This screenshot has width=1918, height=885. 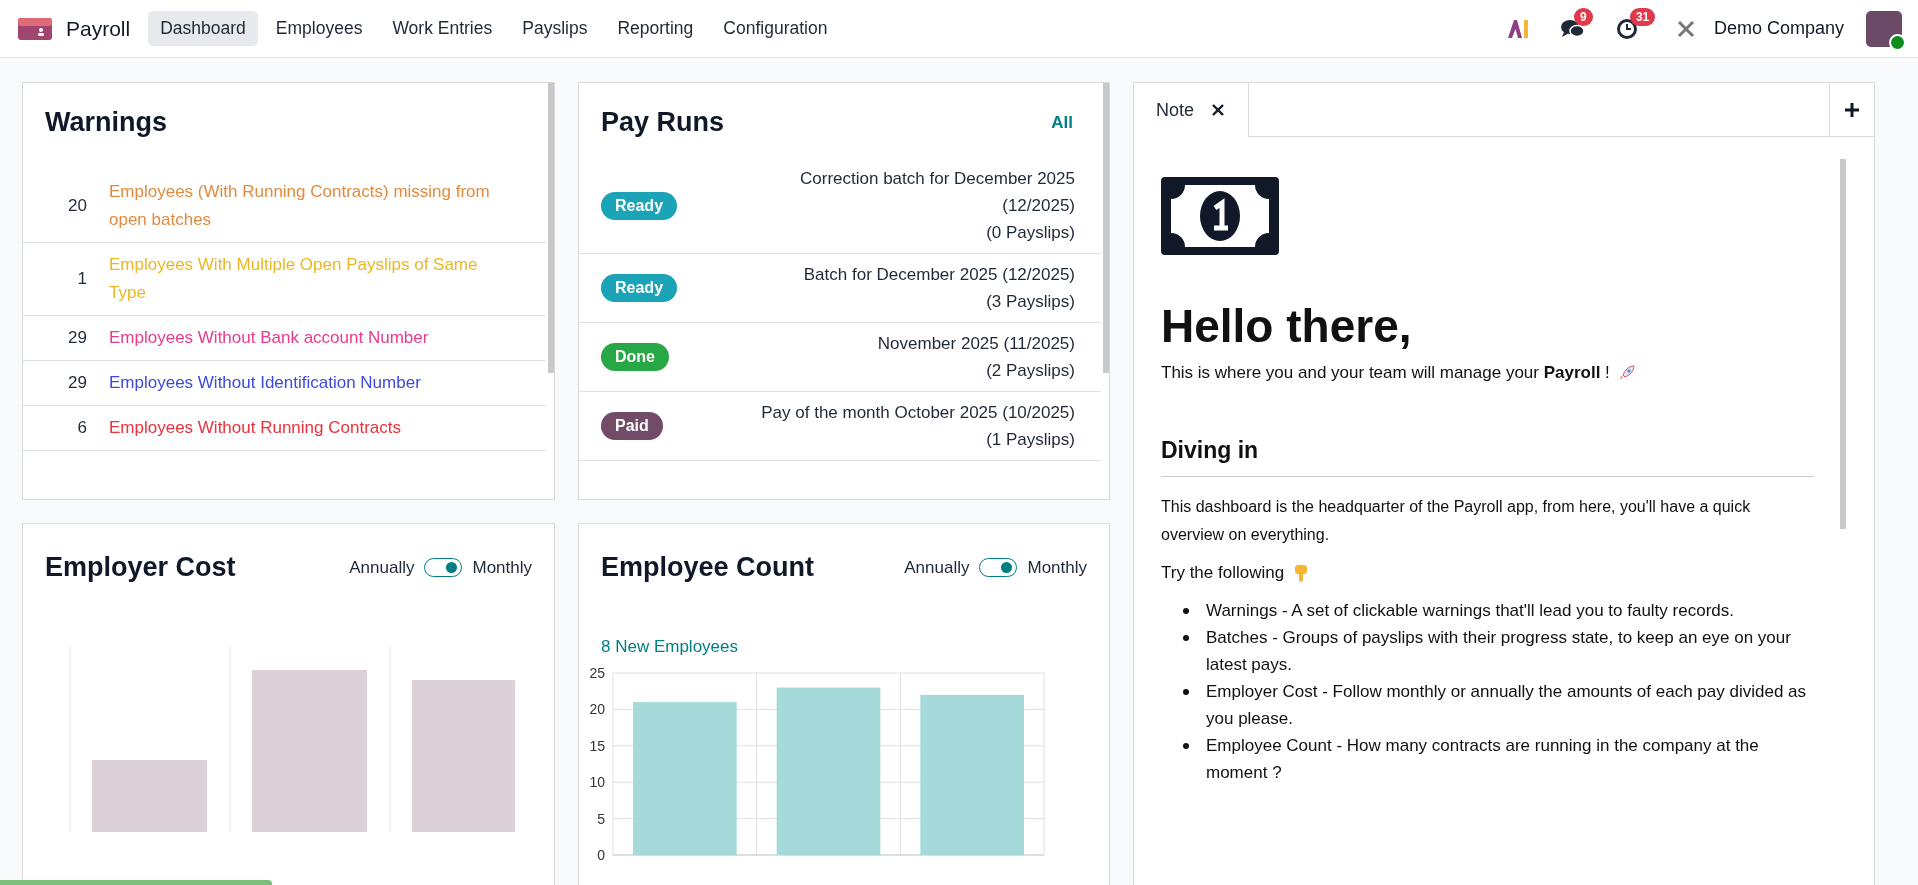 What do you see at coordinates (1583, 16) in the screenshot?
I see `notification-badge: 9` at bounding box center [1583, 16].